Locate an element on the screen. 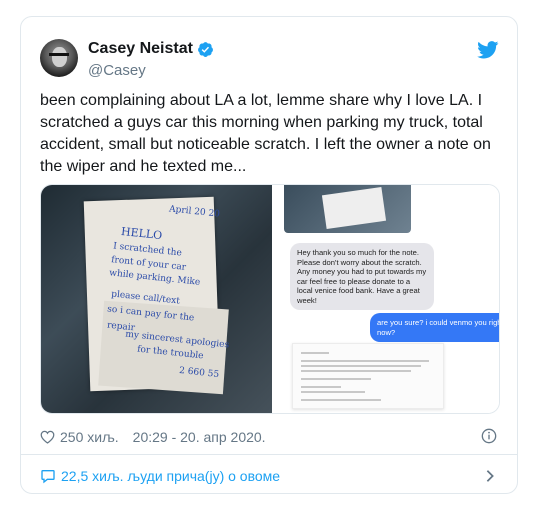 Image resolution: width=549 pixels, height=511 pixels. conversation-text: 22,5 хиљ. људи прича(ју) о овоме is located at coordinates (171, 476).